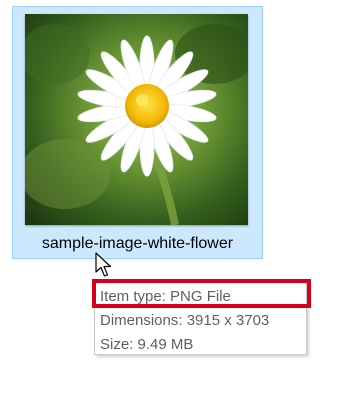  What do you see at coordinates (165, 296) in the screenshot?
I see `tooltip-item-type: Item type: PNG File` at bounding box center [165, 296].